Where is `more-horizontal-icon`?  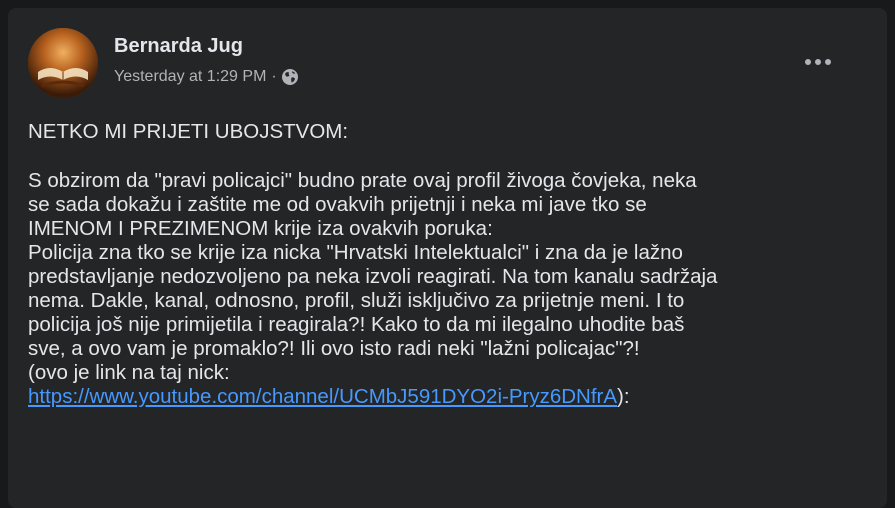
more-horizontal-icon is located at coordinates (818, 62).